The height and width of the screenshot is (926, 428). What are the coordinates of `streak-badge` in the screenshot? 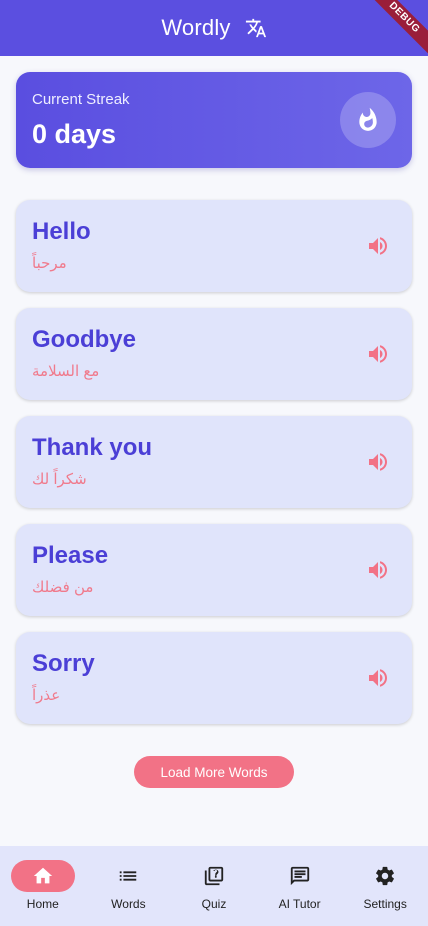 It's located at (368, 120).